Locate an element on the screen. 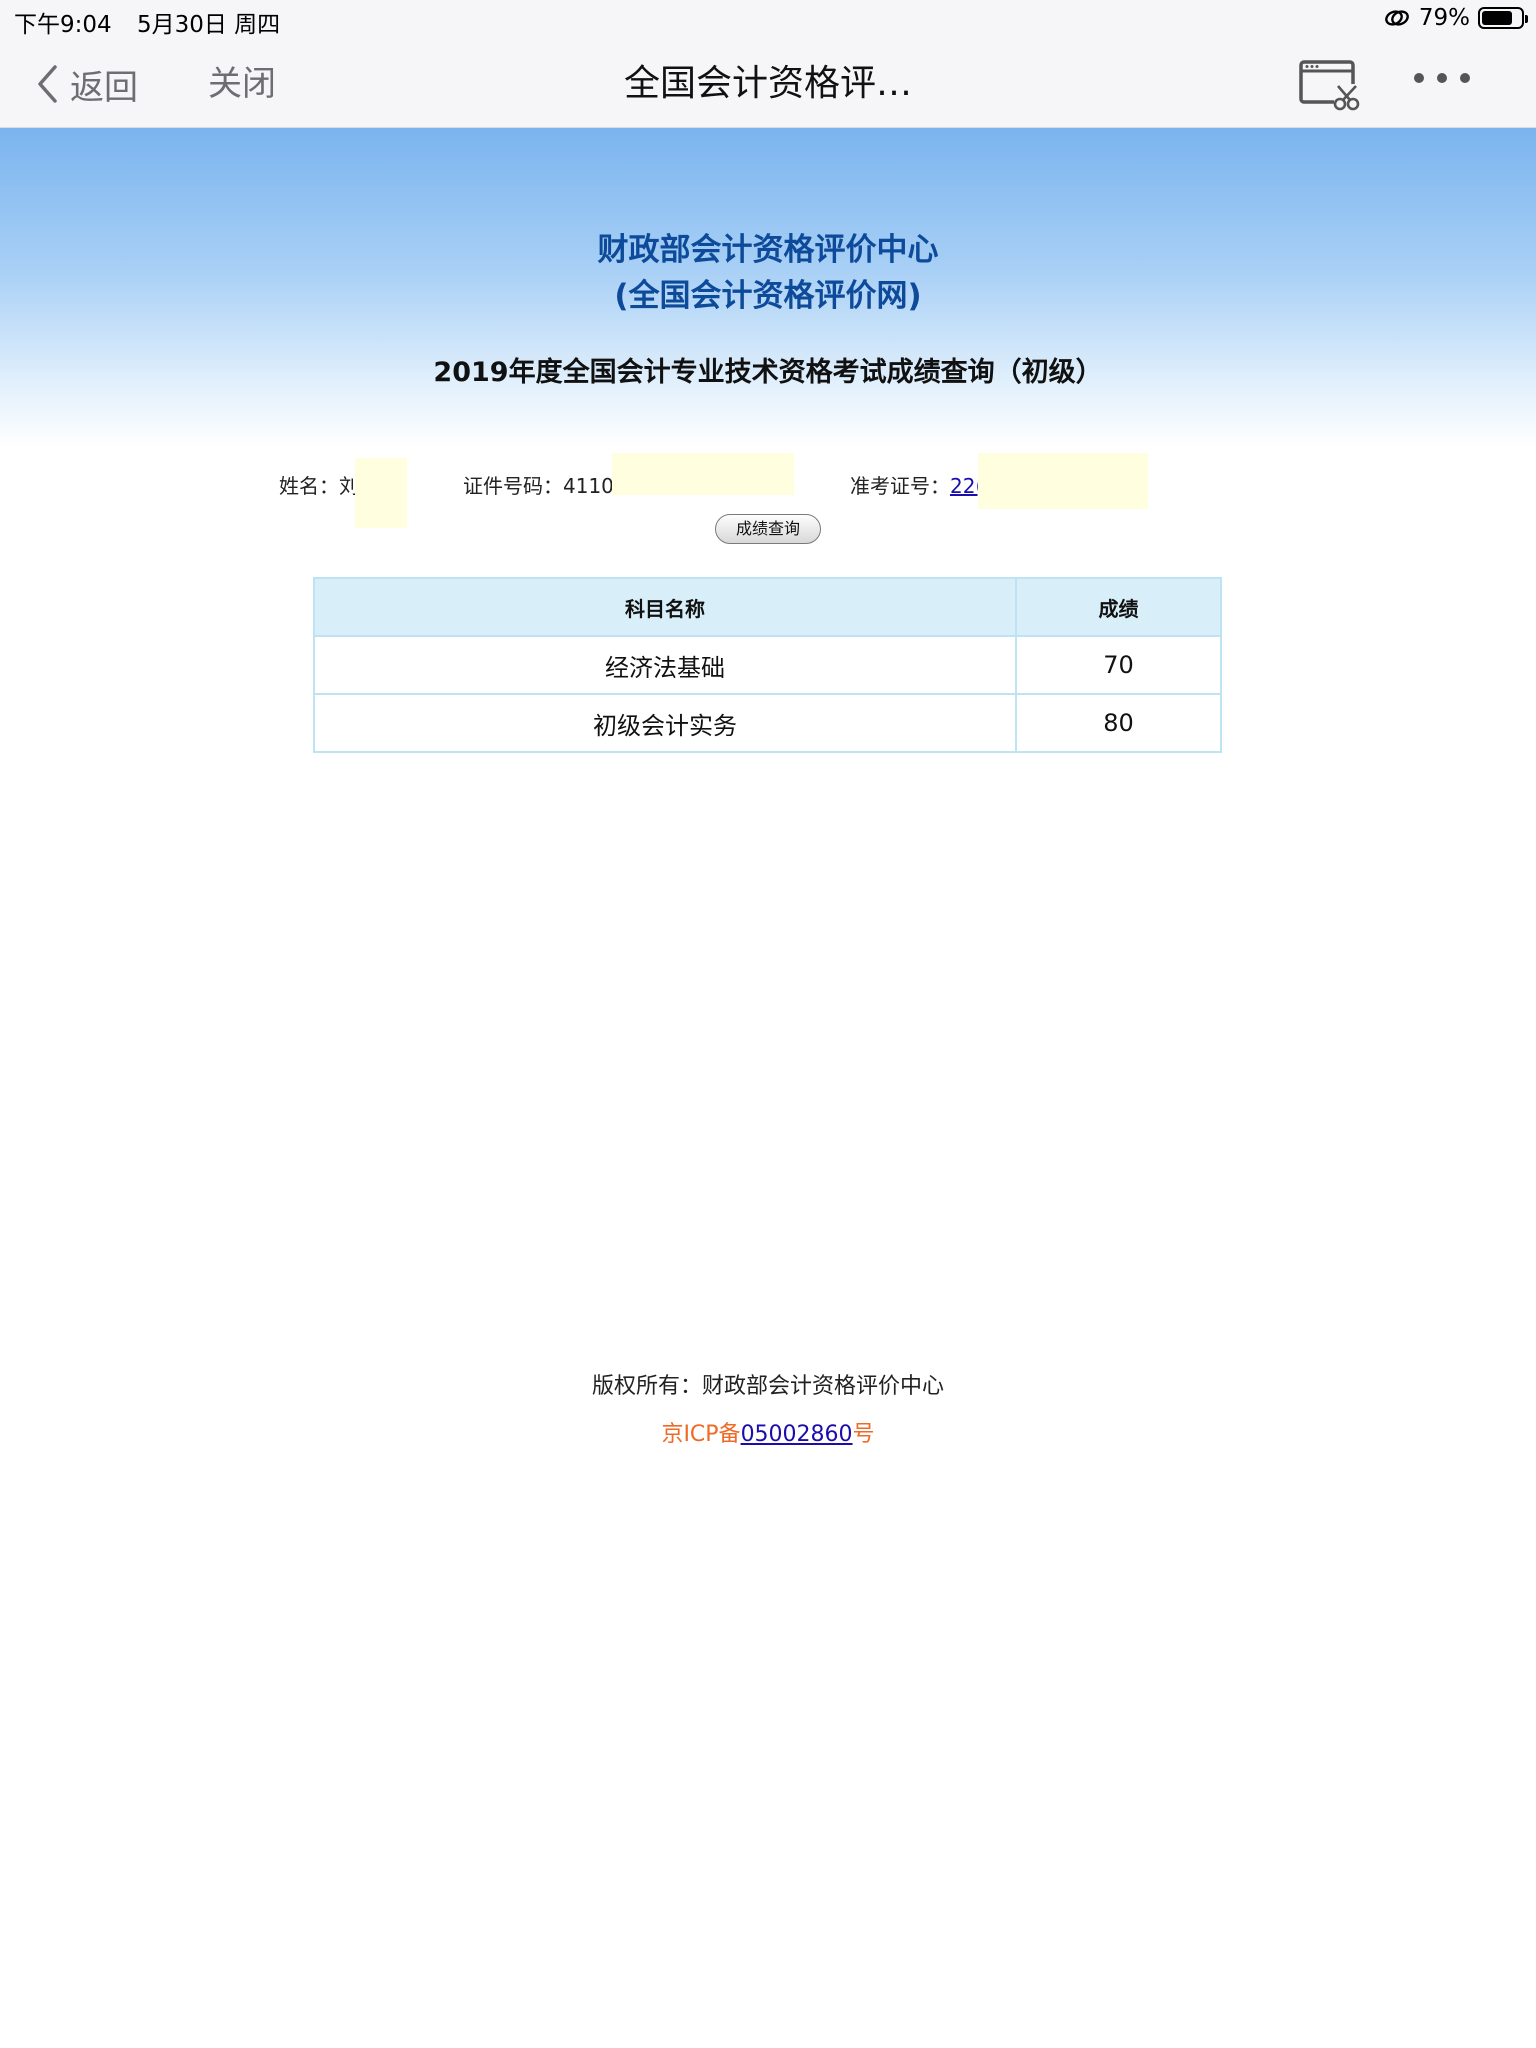  name-field: 姓名：刘 is located at coordinates (319, 484).